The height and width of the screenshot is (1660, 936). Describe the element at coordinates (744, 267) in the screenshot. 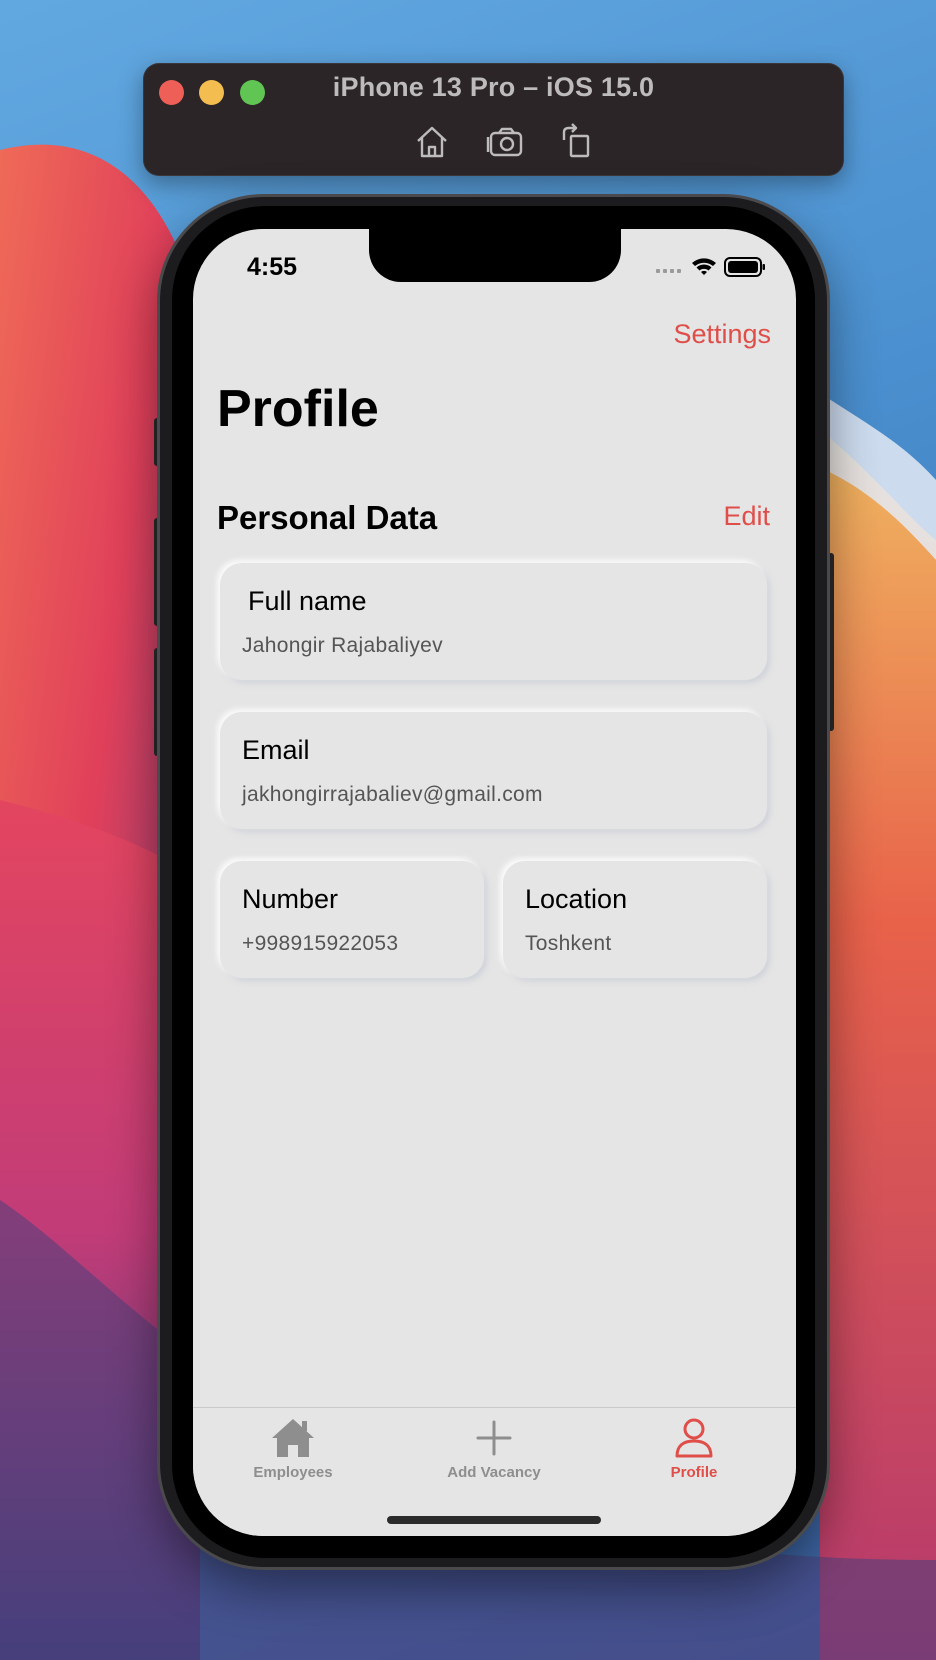

I see `battery-icon` at that location.